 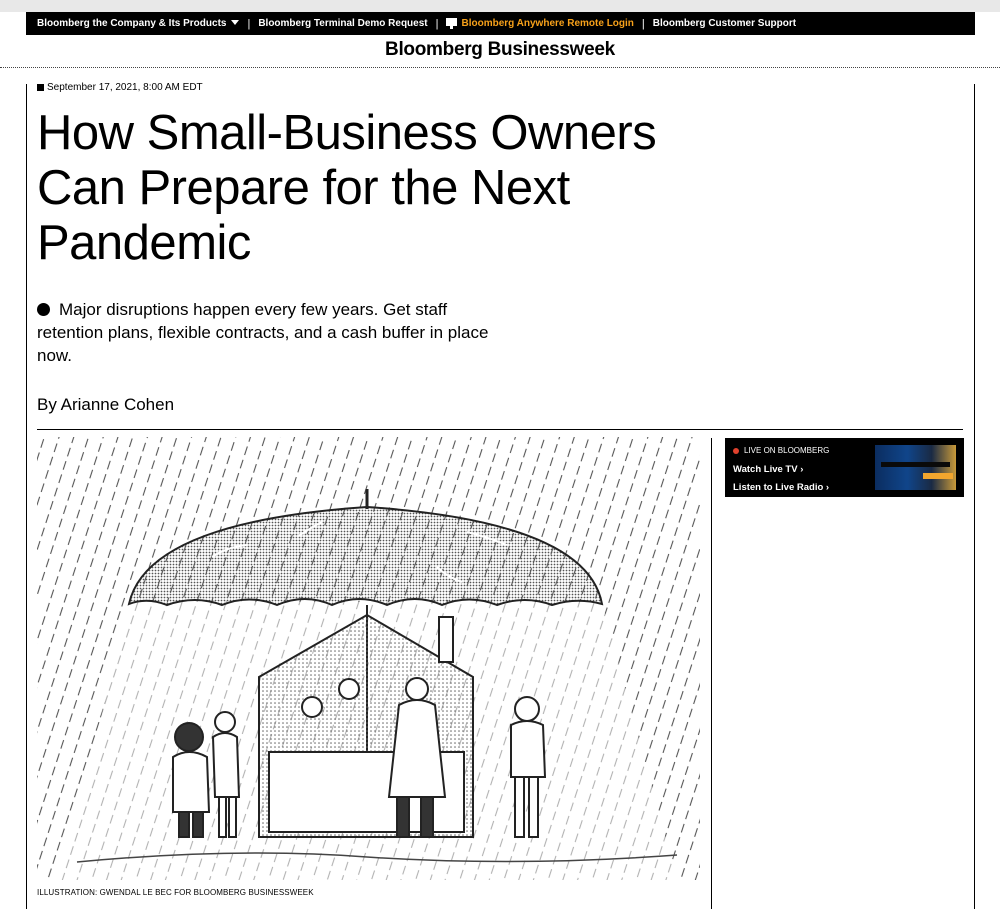 What do you see at coordinates (915, 467) in the screenshot?
I see `live-tv-thumbnail` at bounding box center [915, 467].